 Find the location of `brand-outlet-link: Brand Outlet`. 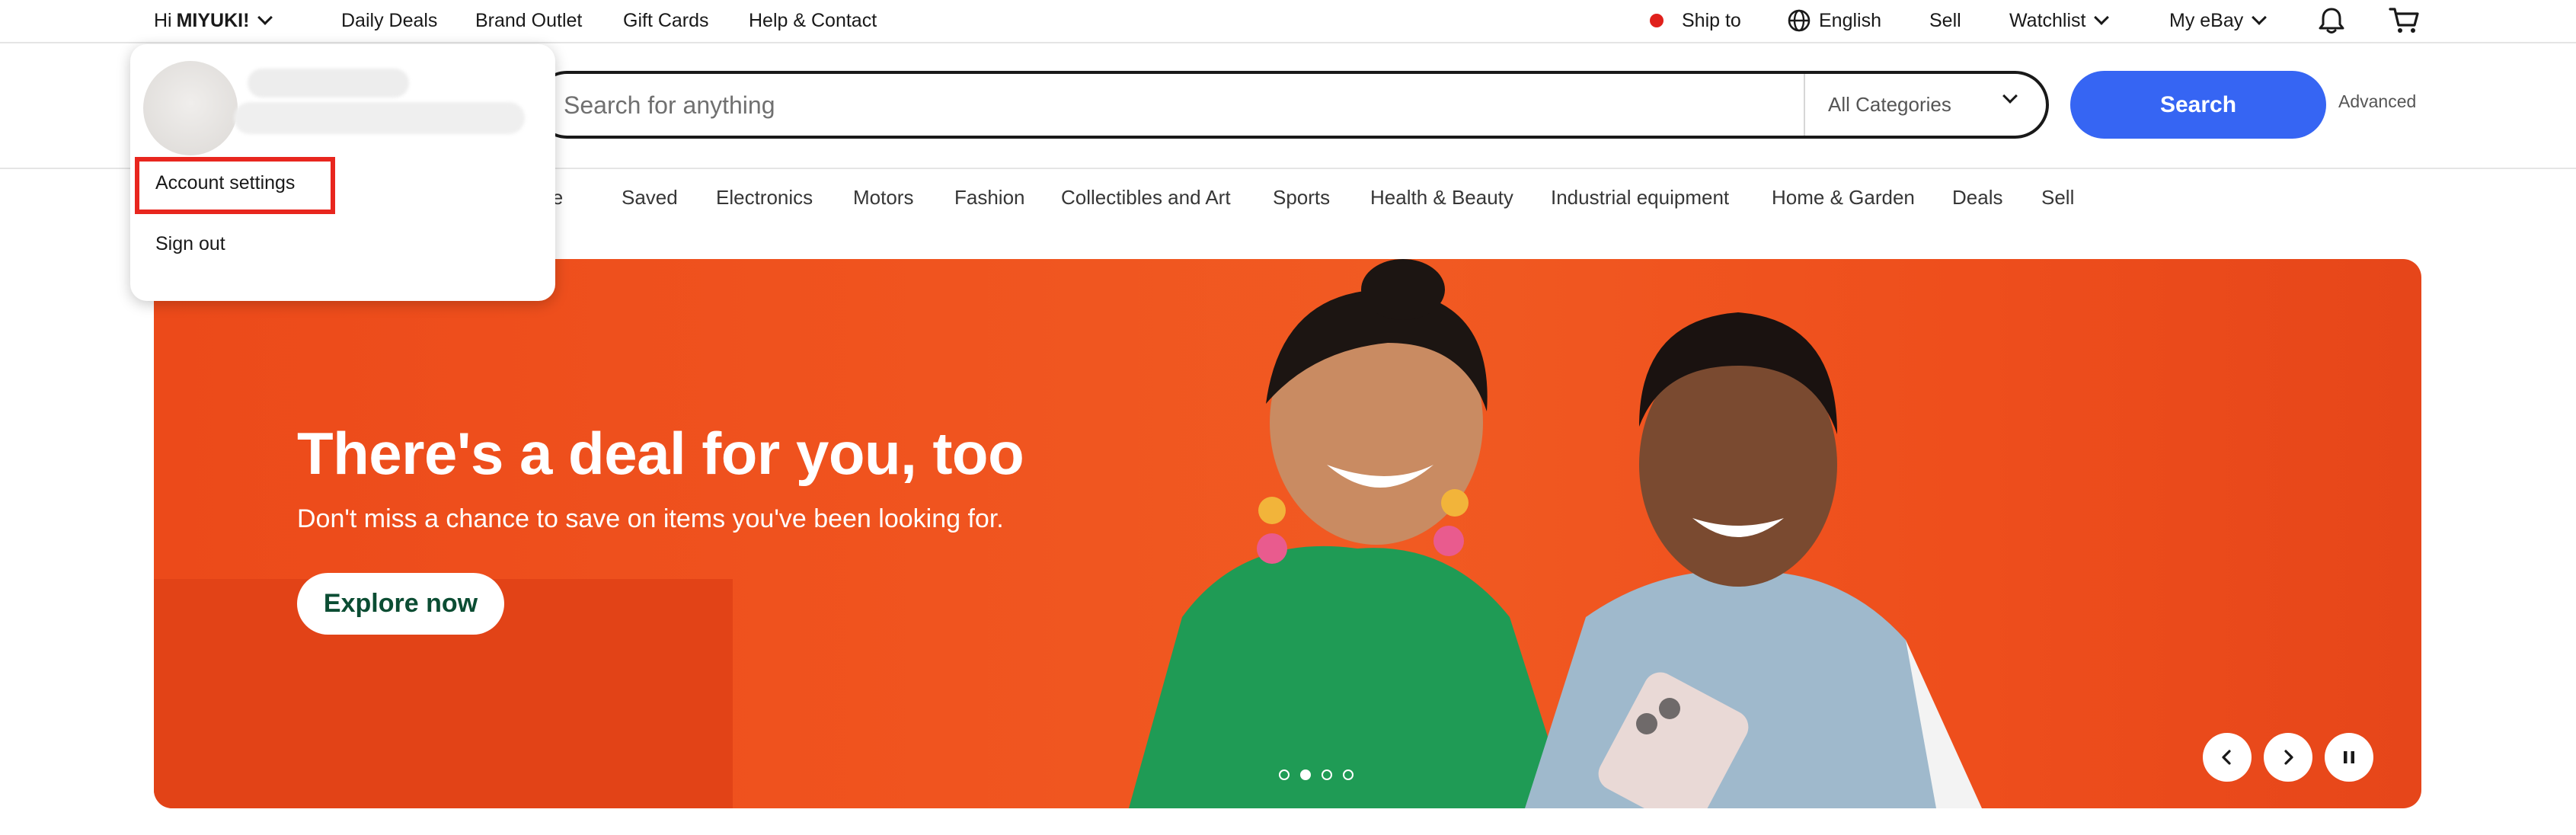

brand-outlet-link: Brand Outlet is located at coordinates (529, 20).